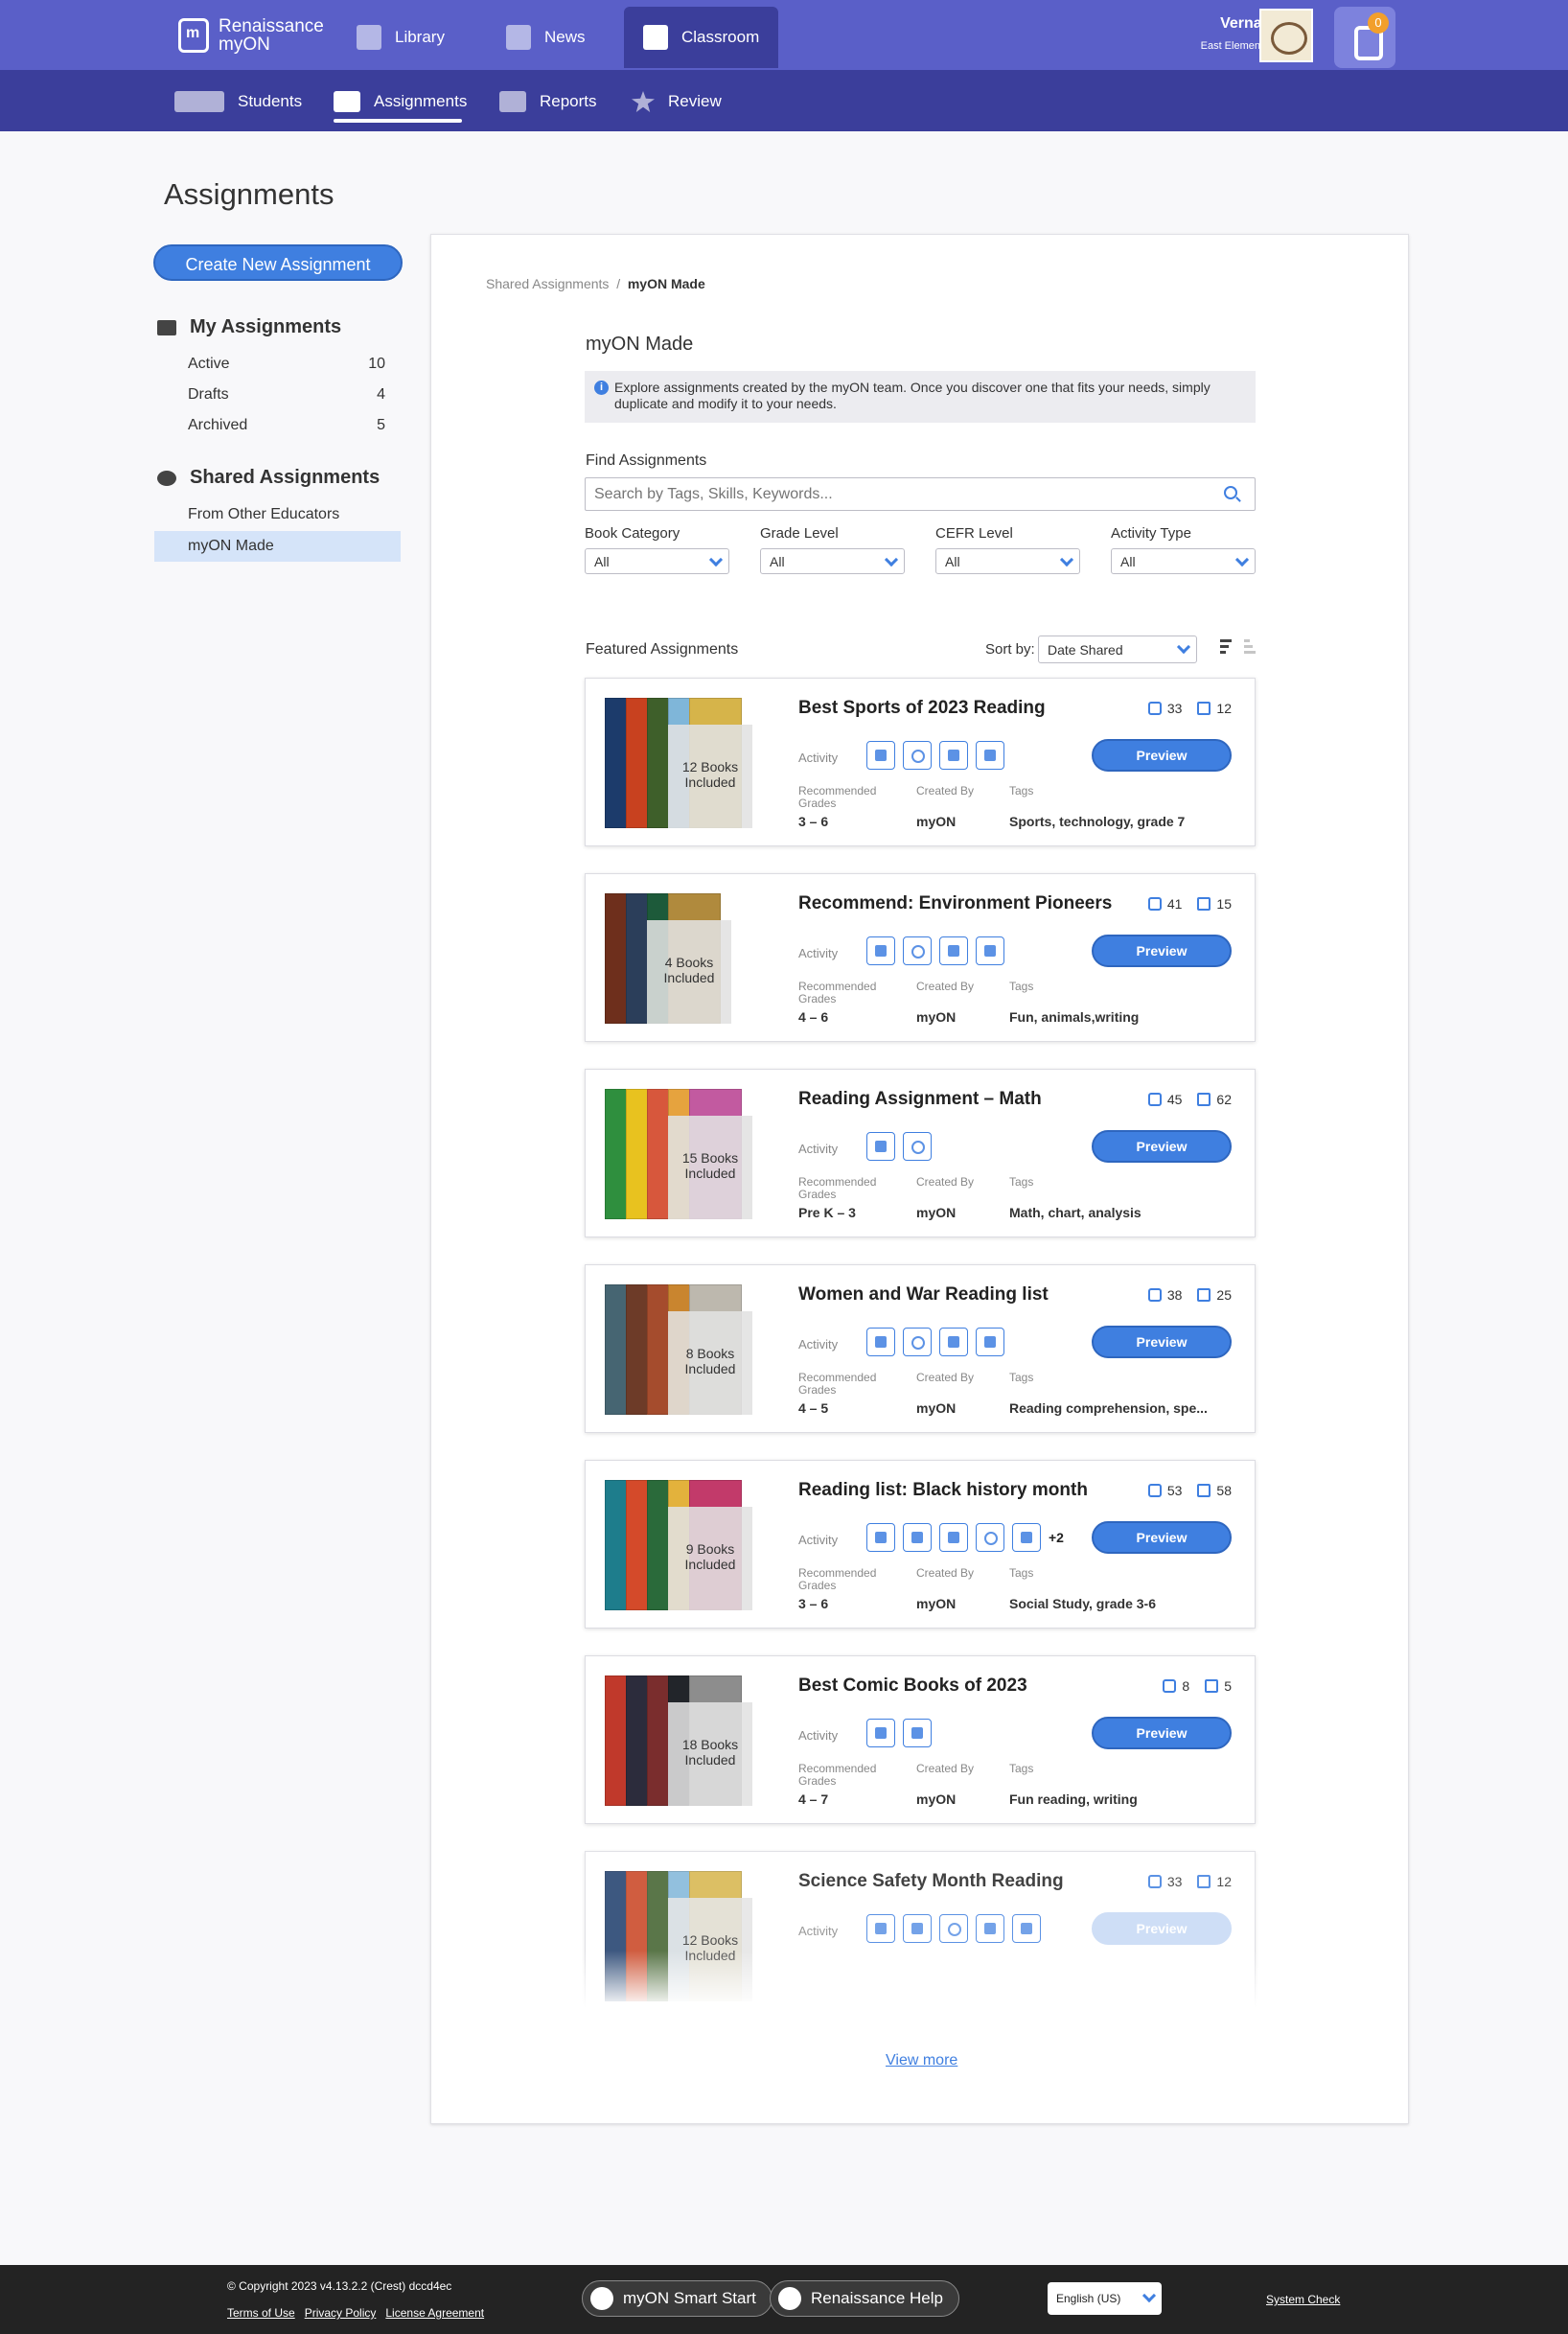 This screenshot has height=2334, width=1568. What do you see at coordinates (990, 755) in the screenshot?
I see `puzzle-activity-icon` at bounding box center [990, 755].